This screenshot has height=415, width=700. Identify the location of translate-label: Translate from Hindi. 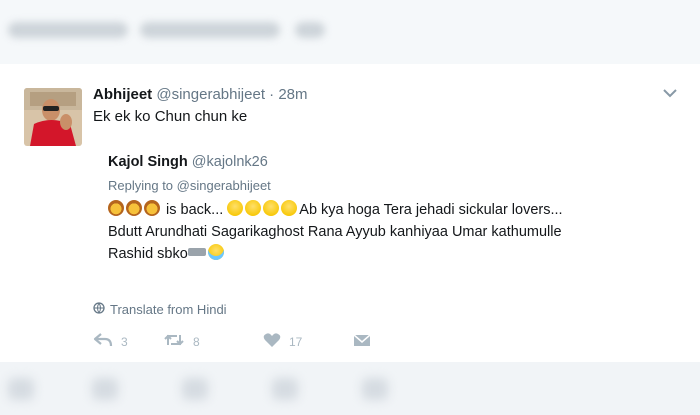
(168, 309).